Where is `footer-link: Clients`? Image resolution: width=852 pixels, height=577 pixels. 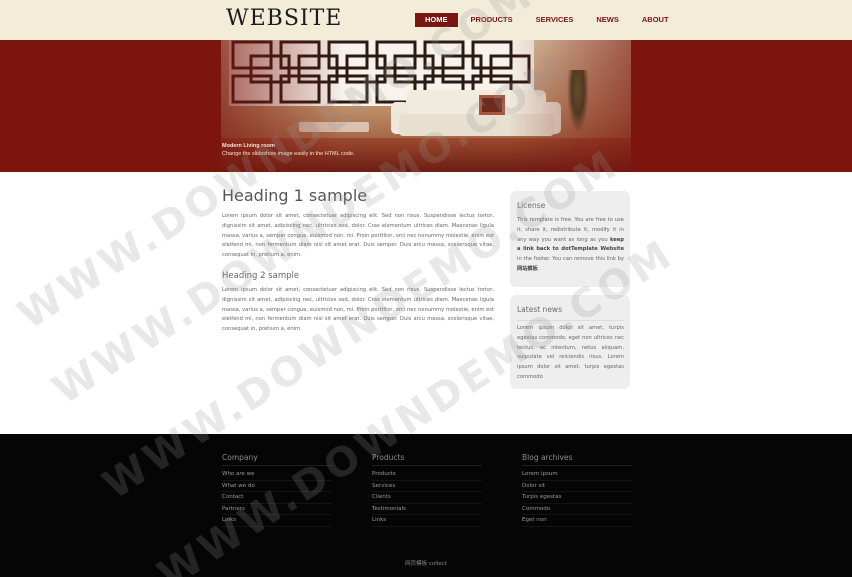
footer-link: Clients is located at coordinates (427, 498).